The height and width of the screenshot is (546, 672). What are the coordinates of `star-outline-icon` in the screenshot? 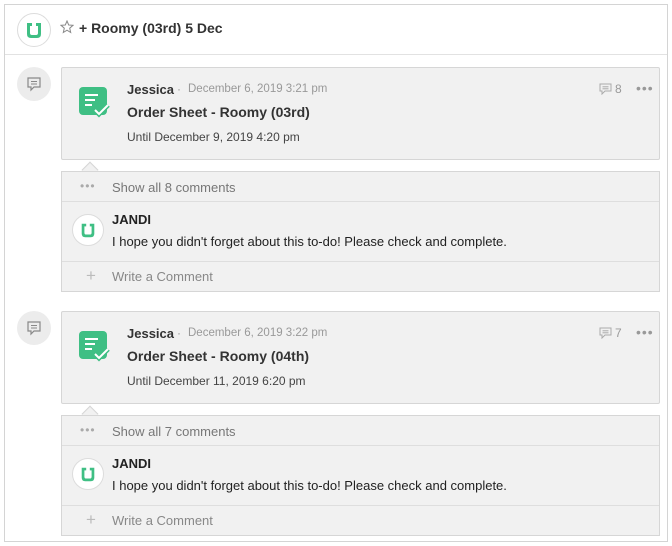 It's located at (67, 27).